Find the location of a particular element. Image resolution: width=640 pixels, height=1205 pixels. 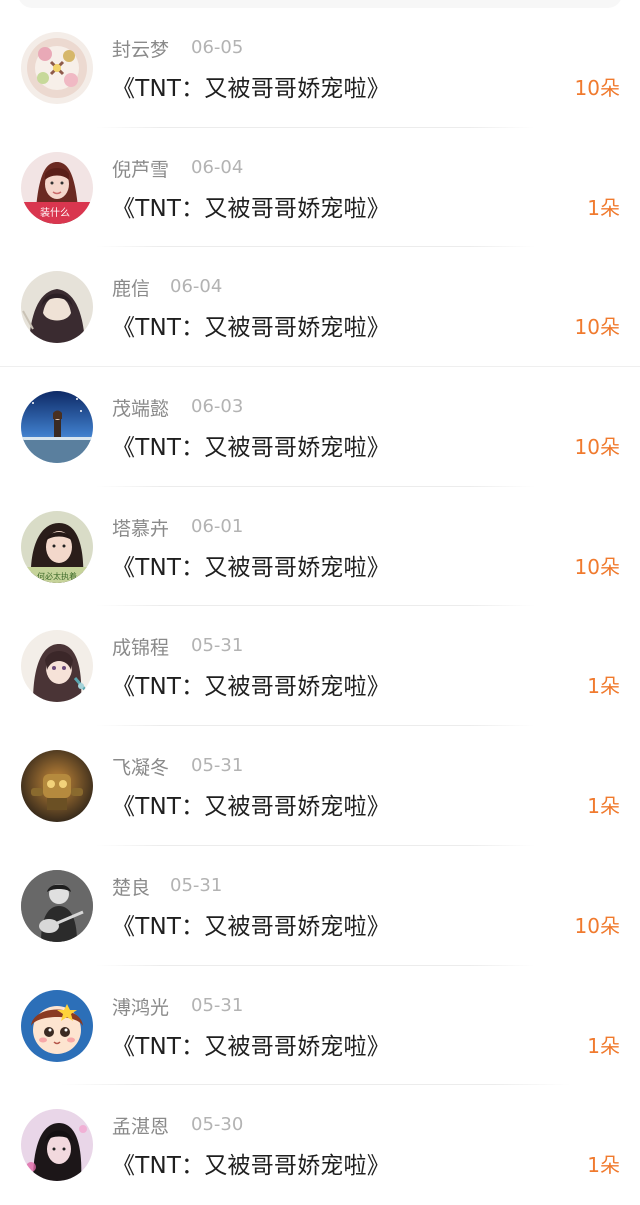

avatar-caption: 何必太执着 is located at coordinates (57, 576).